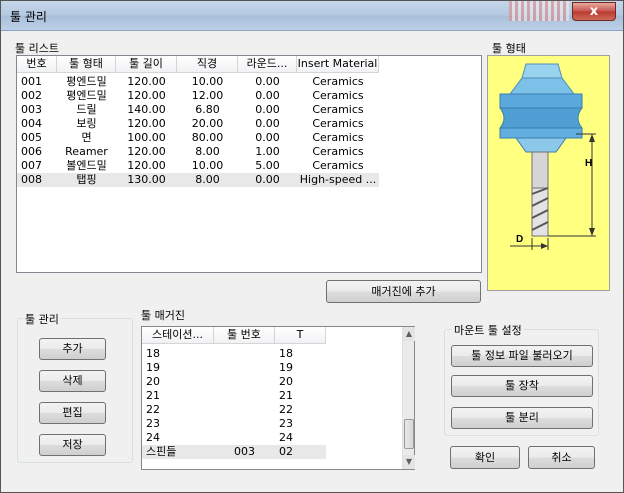 The image size is (624, 493). Describe the element at coordinates (72, 413) in the screenshot. I see `edit-button: 편집` at that location.